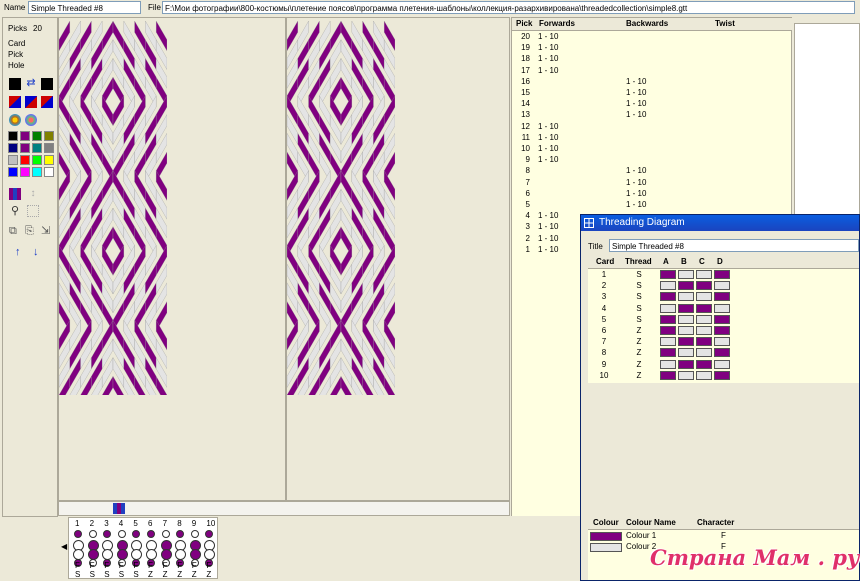 This screenshot has height=581, width=860. Describe the element at coordinates (606, 547) in the screenshot. I see `colour-2-swatch` at that location.